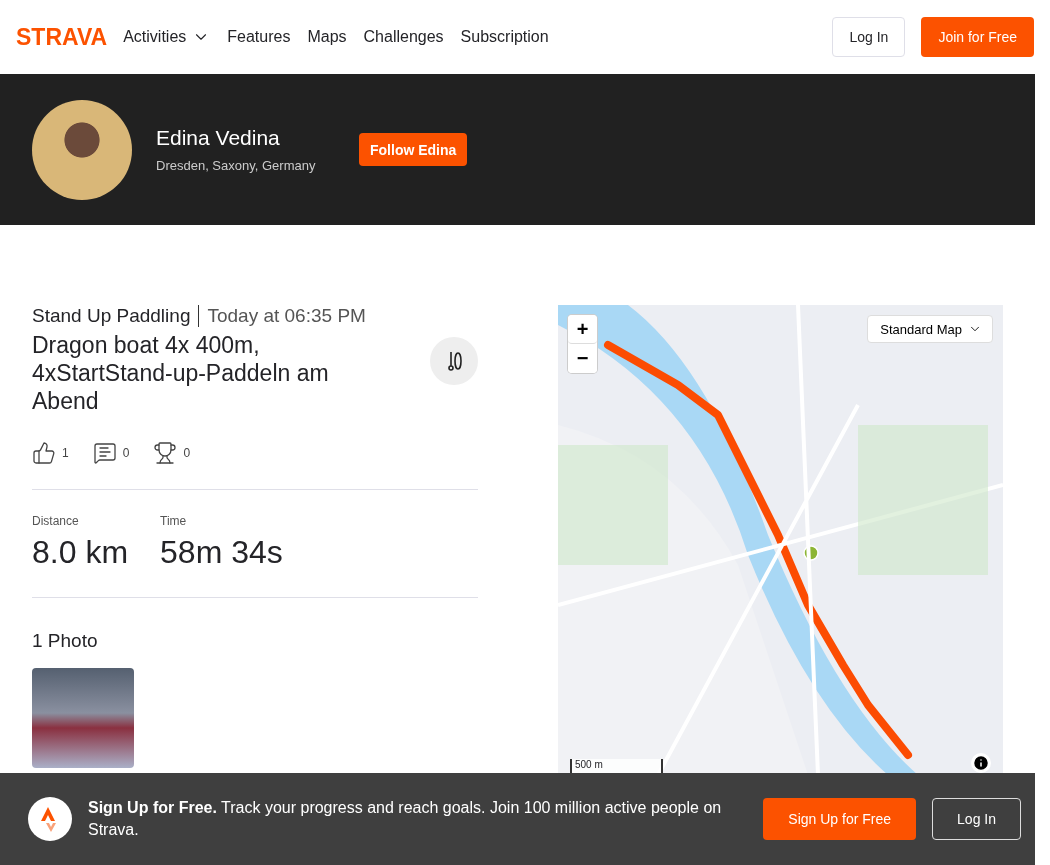 Image resolution: width=1050 pixels, height=865 pixels. What do you see at coordinates (174, 521) in the screenshot?
I see `stat-label: Time` at bounding box center [174, 521].